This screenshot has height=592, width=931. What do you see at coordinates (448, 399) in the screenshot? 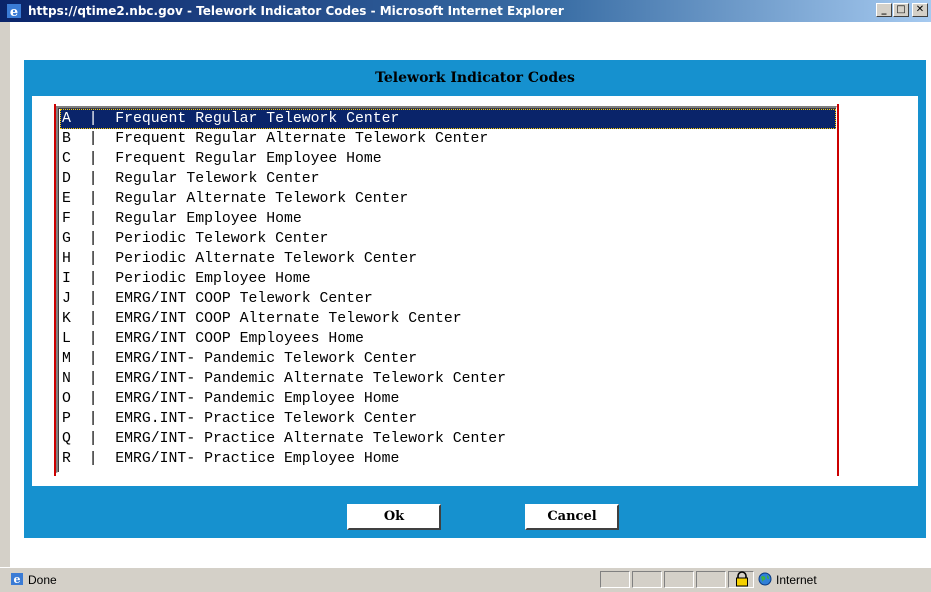
I see `list-item: O | EMRG/INT- Pandemic Employee Home` at bounding box center [448, 399].